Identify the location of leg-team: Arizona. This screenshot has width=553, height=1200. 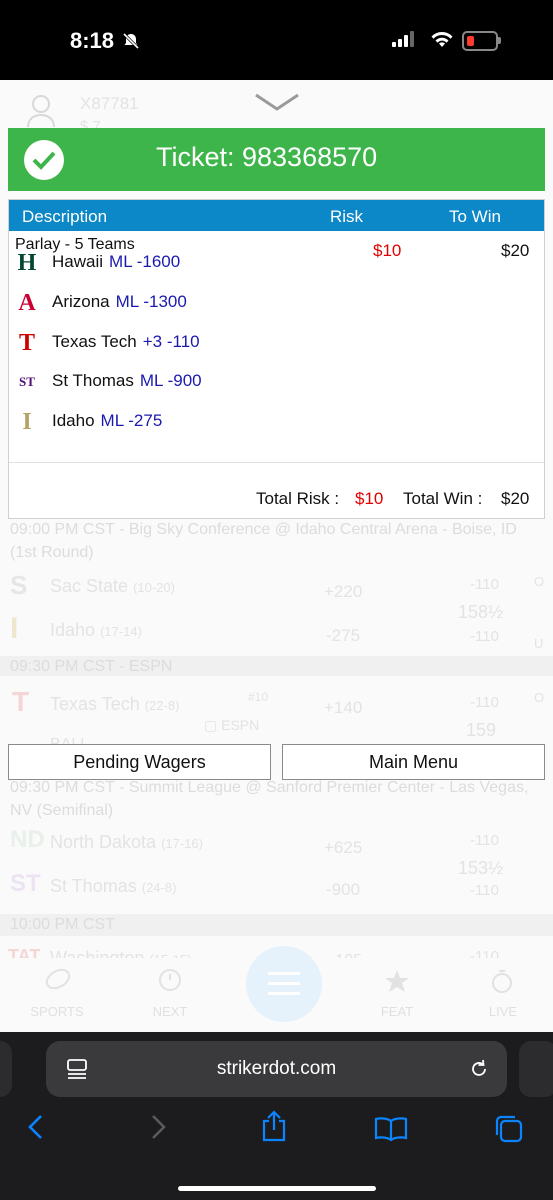
(81, 301).